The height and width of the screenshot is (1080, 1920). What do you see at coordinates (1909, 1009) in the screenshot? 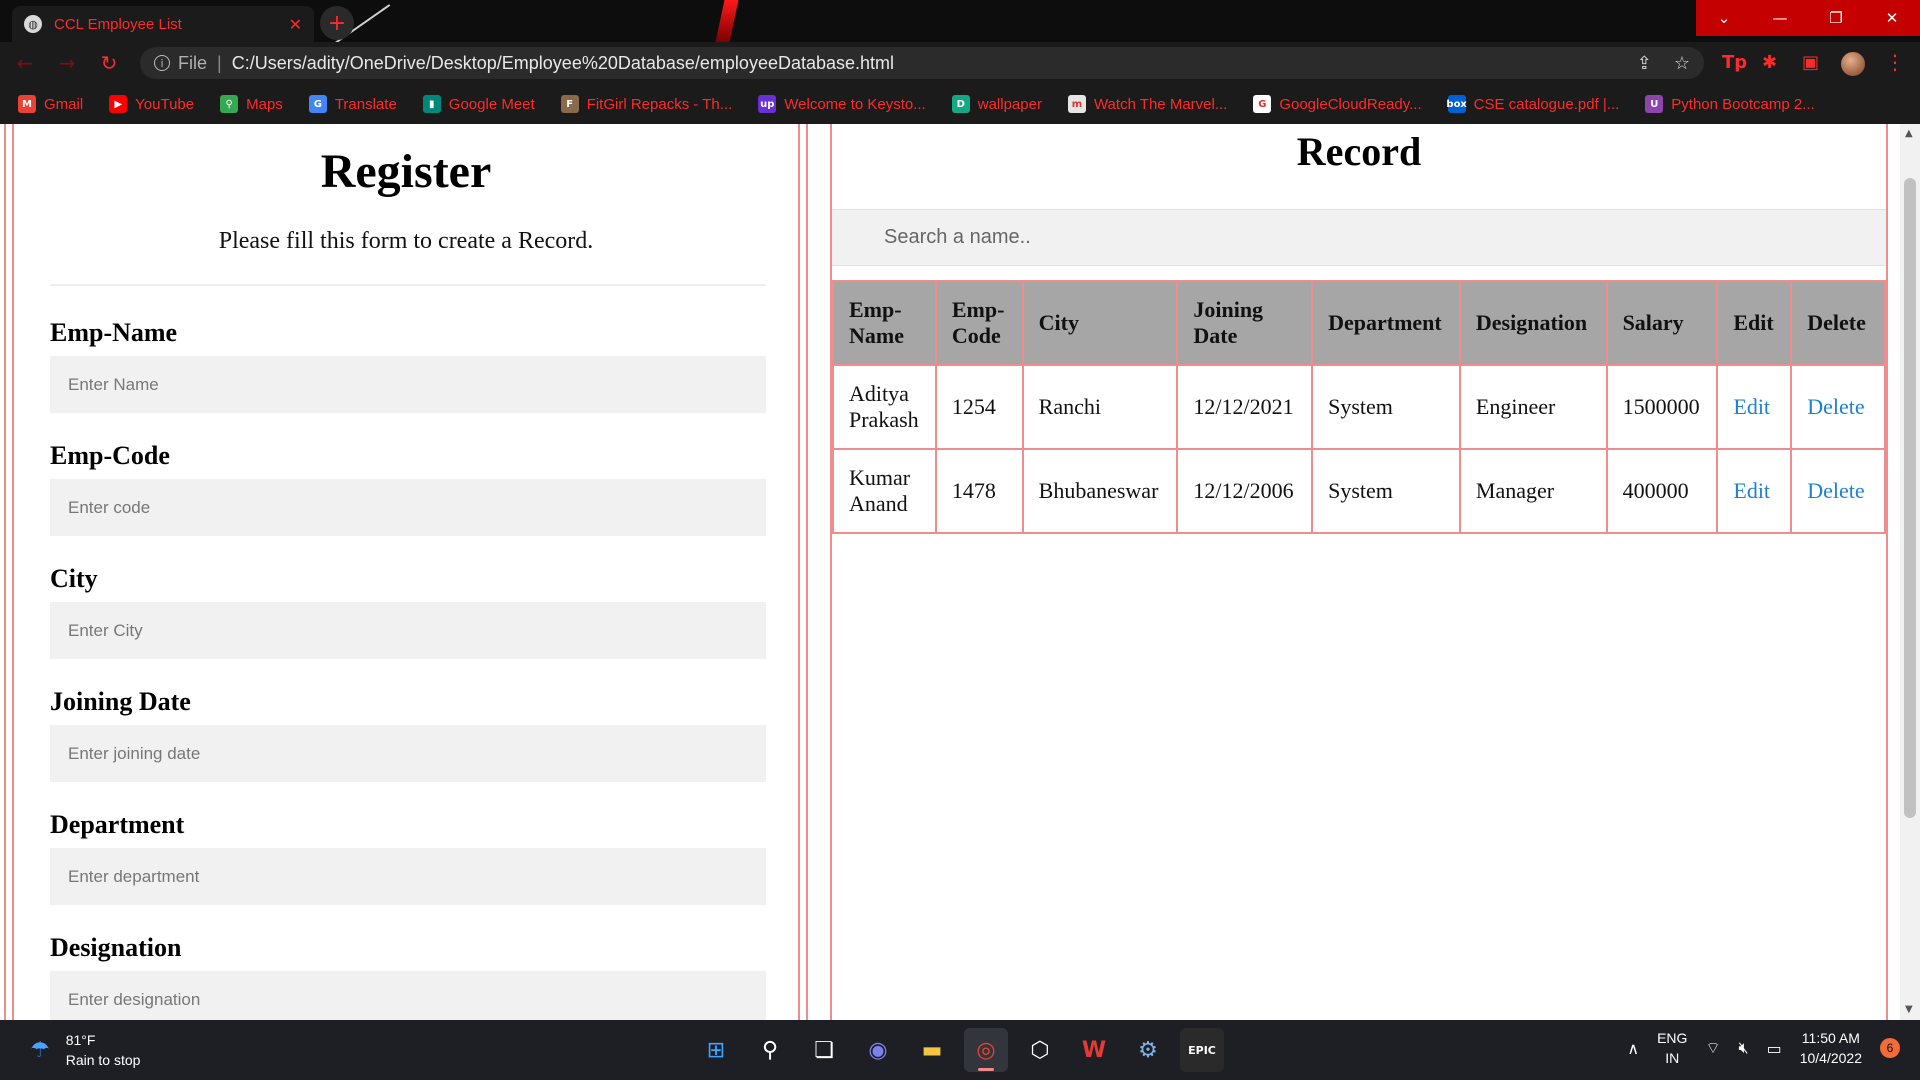
I see `scroll-down-icon: ▼` at bounding box center [1909, 1009].